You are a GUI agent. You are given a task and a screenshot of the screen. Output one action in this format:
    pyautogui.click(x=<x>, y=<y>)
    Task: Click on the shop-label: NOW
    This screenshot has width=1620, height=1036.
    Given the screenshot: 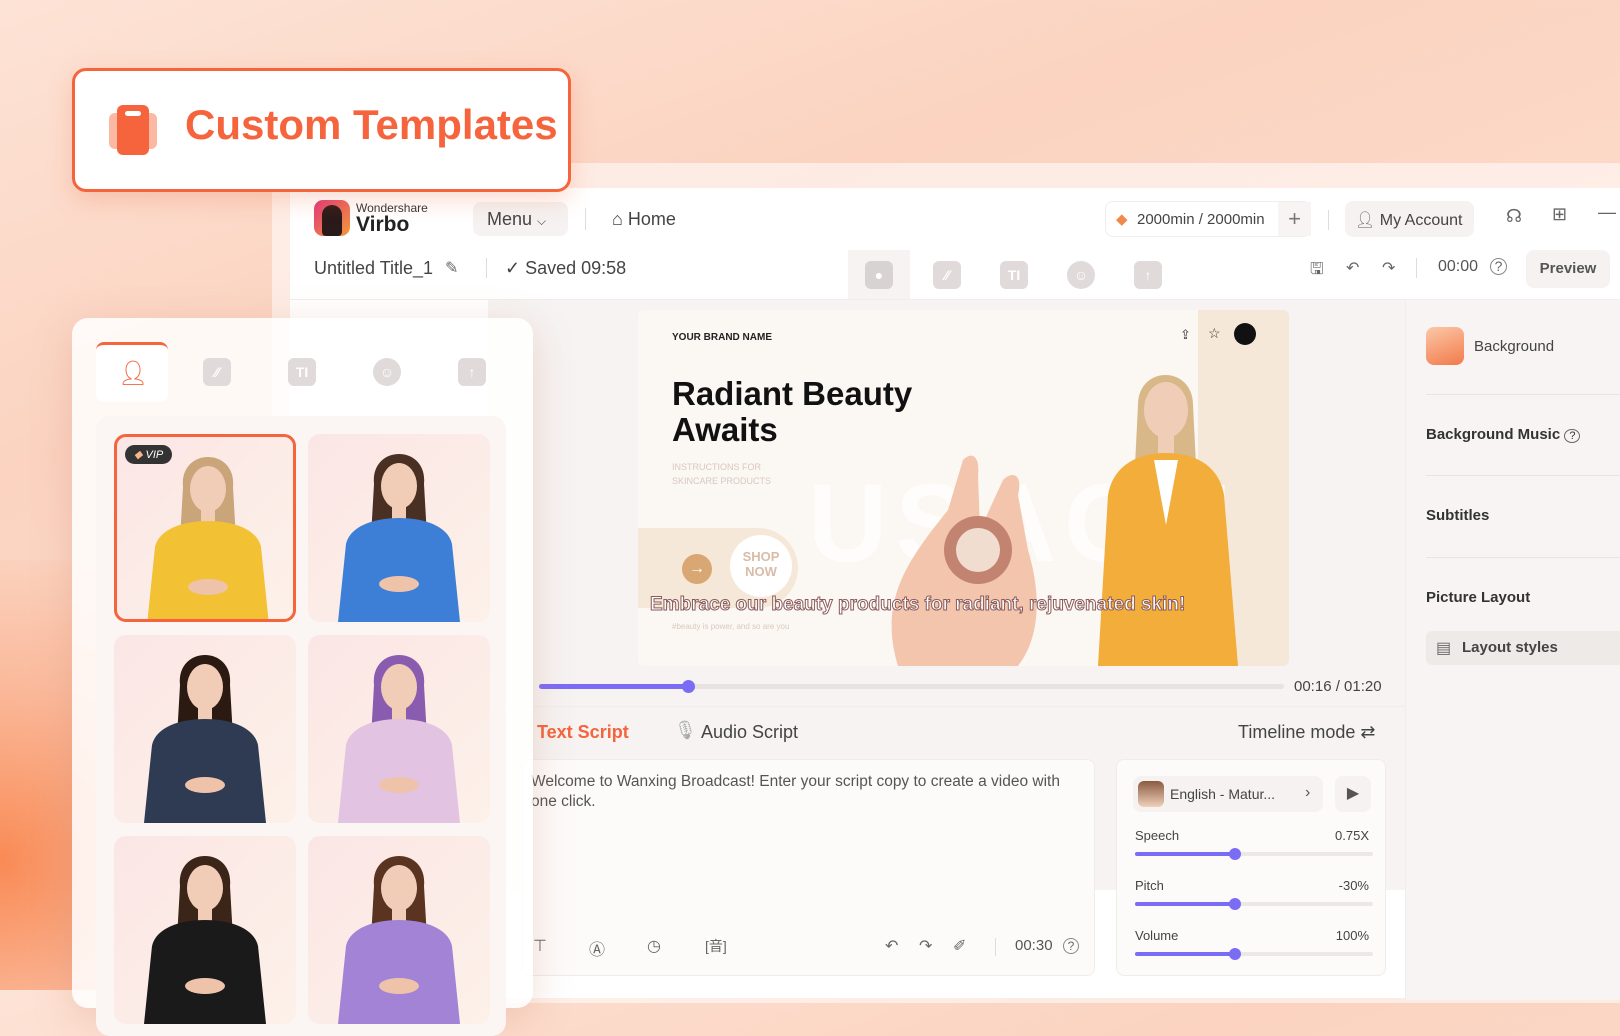 What is the action you would take?
    pyautogui.click(x=761, y=571)
    